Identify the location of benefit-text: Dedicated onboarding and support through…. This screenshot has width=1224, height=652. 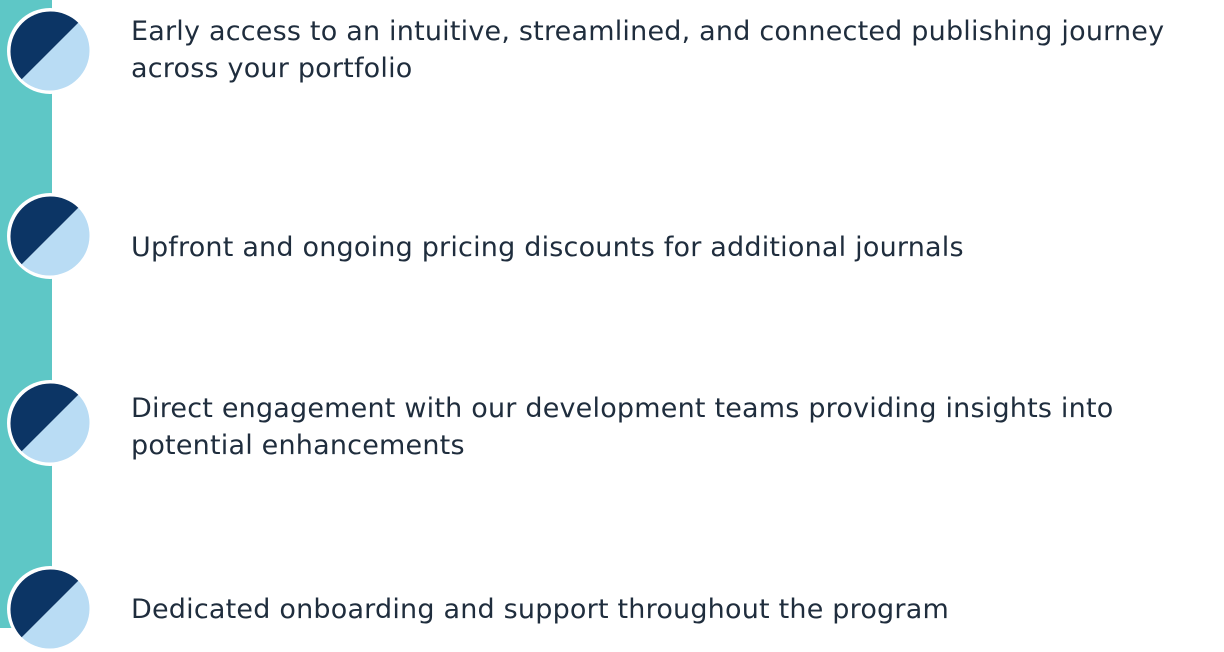
(540, 609).